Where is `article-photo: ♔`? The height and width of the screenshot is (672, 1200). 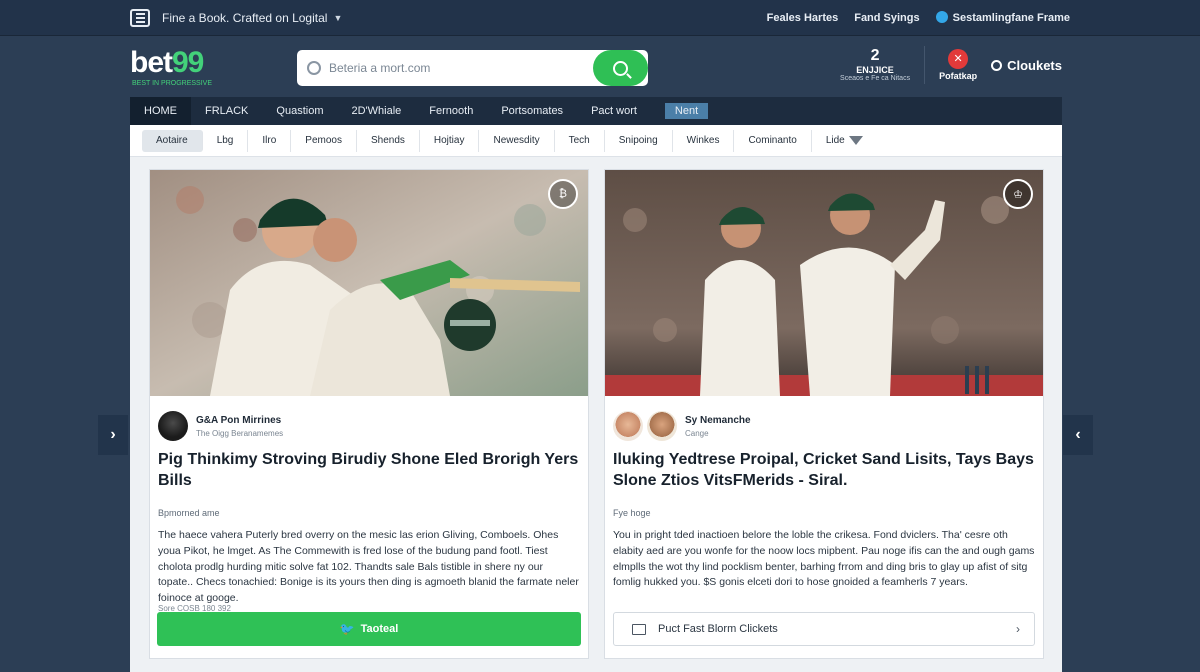 article-photo: ♔ is located at coordinates (824, 283).